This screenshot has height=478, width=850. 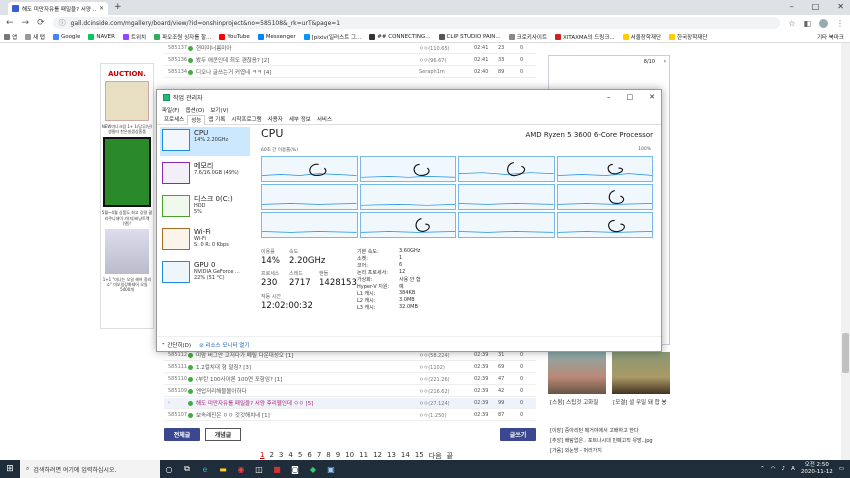 I want to click on thumbnail-caption: [모결] 셜 무밀 돼 합 봉, so click(x=640, y=402).